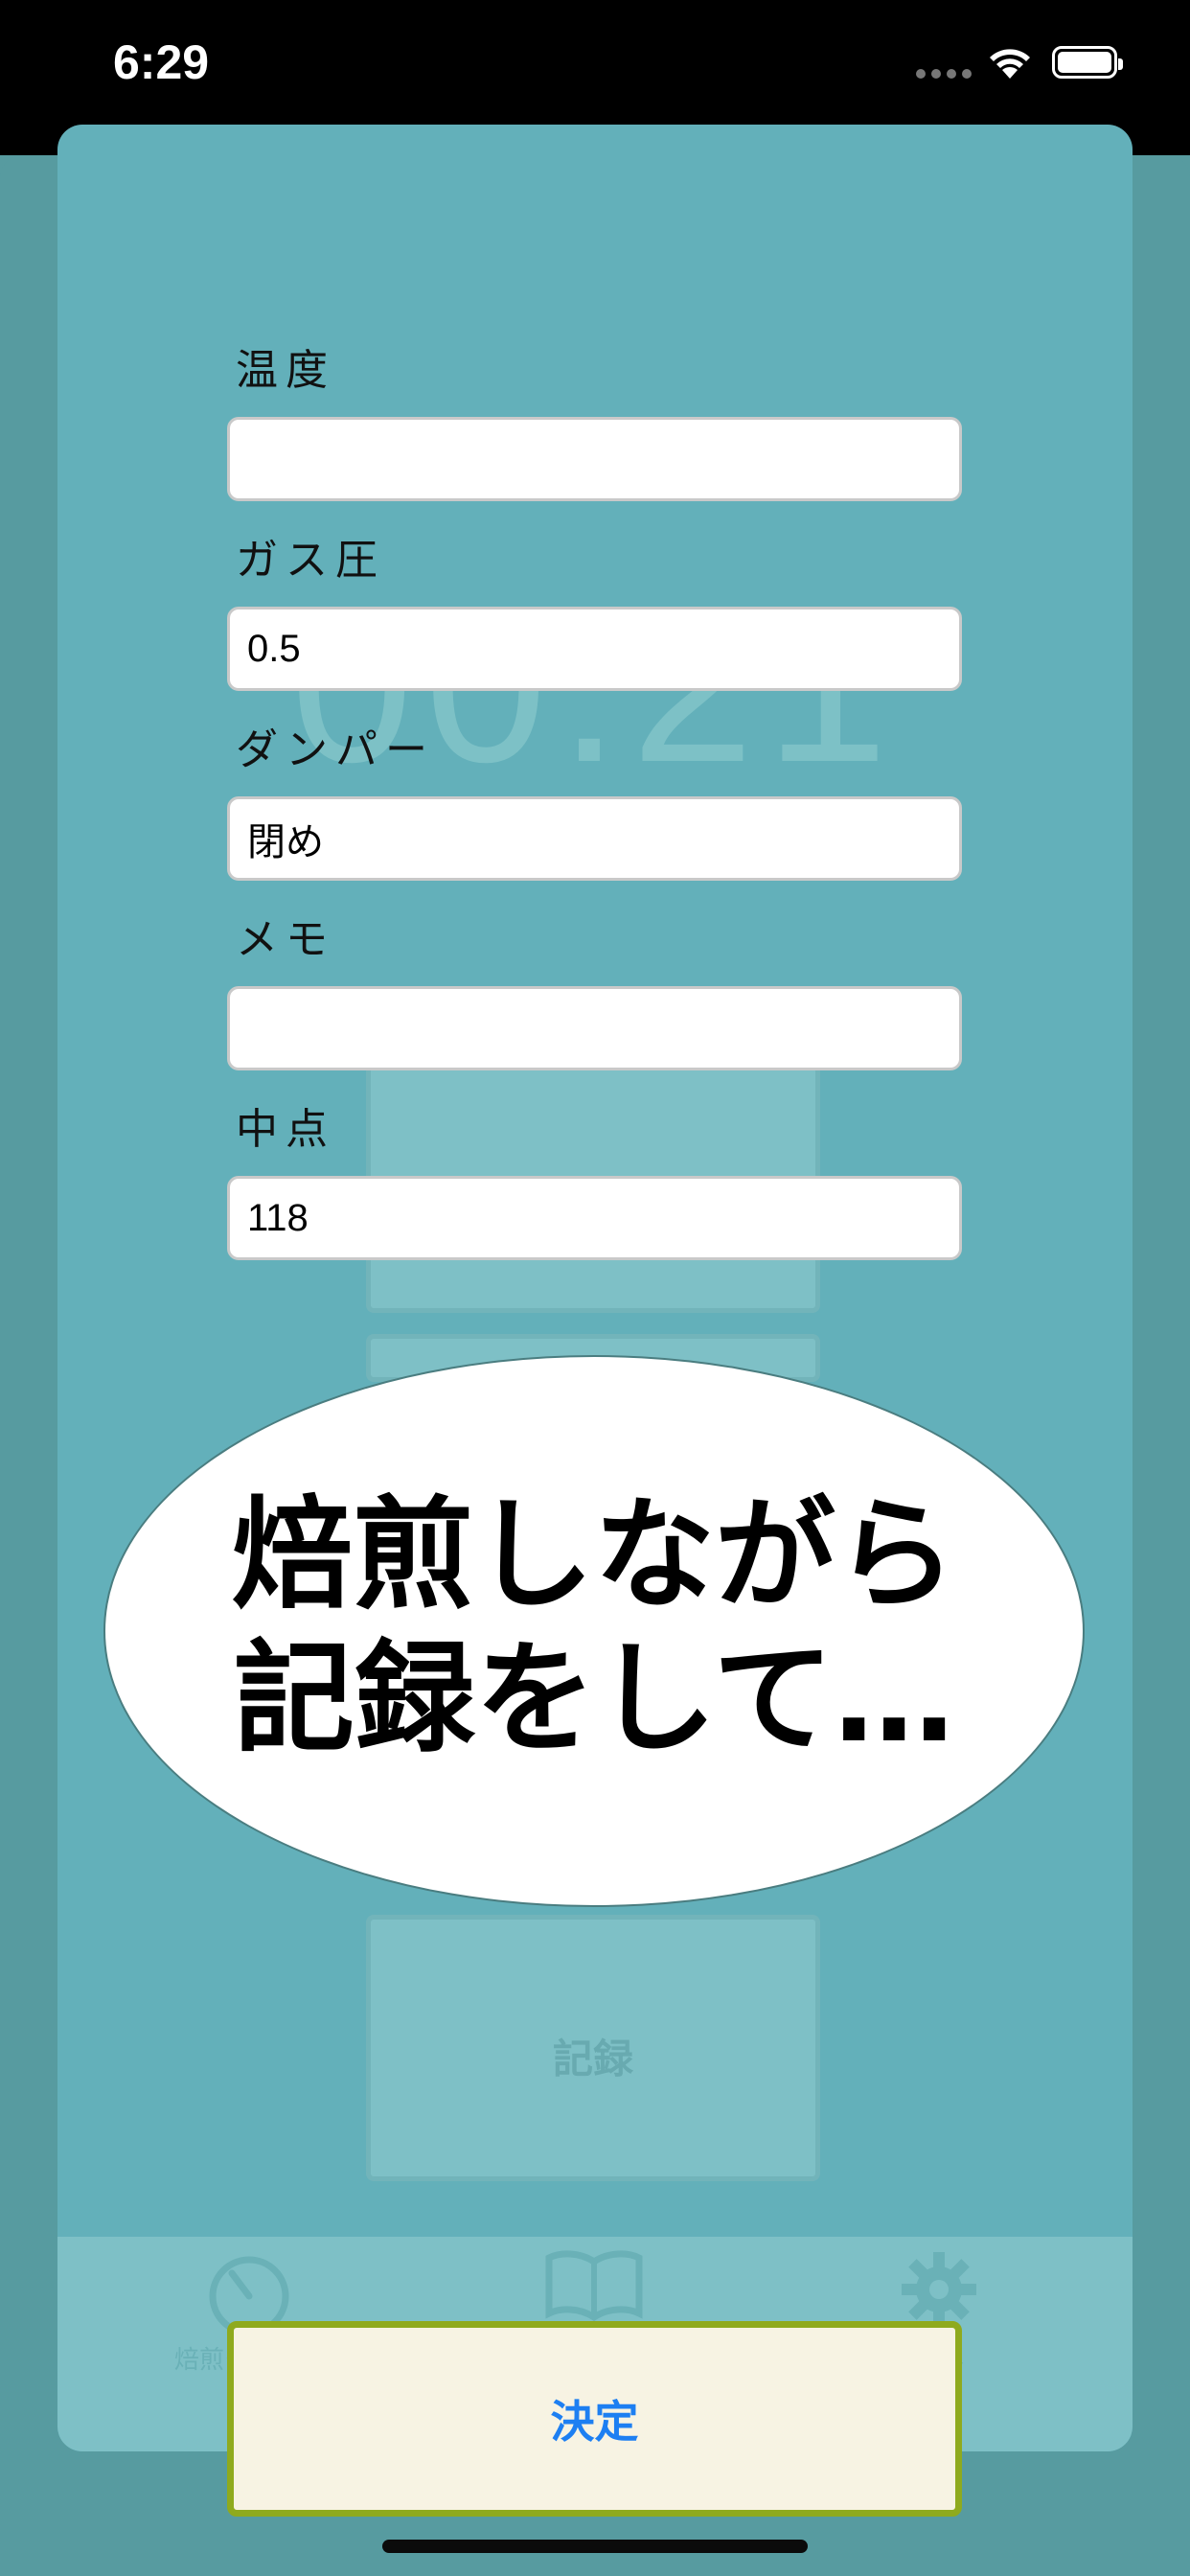 This screenshot has height=2576, width=1190. Describe the element at coordinates (594, 838) in the screenshot. I see `damper-field` at that location.